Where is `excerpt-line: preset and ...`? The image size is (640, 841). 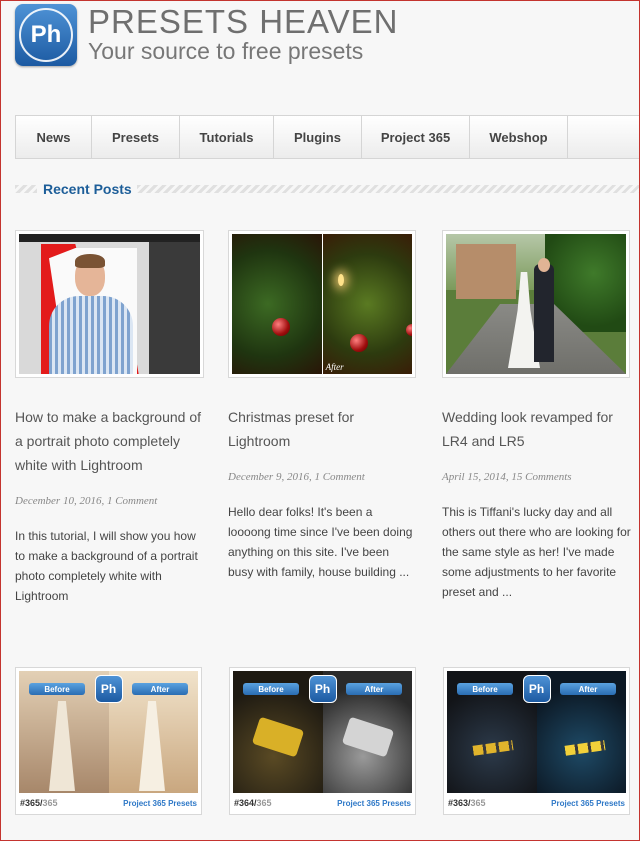 excerpt-line: preset and ... is located at coordinates (477, 592).